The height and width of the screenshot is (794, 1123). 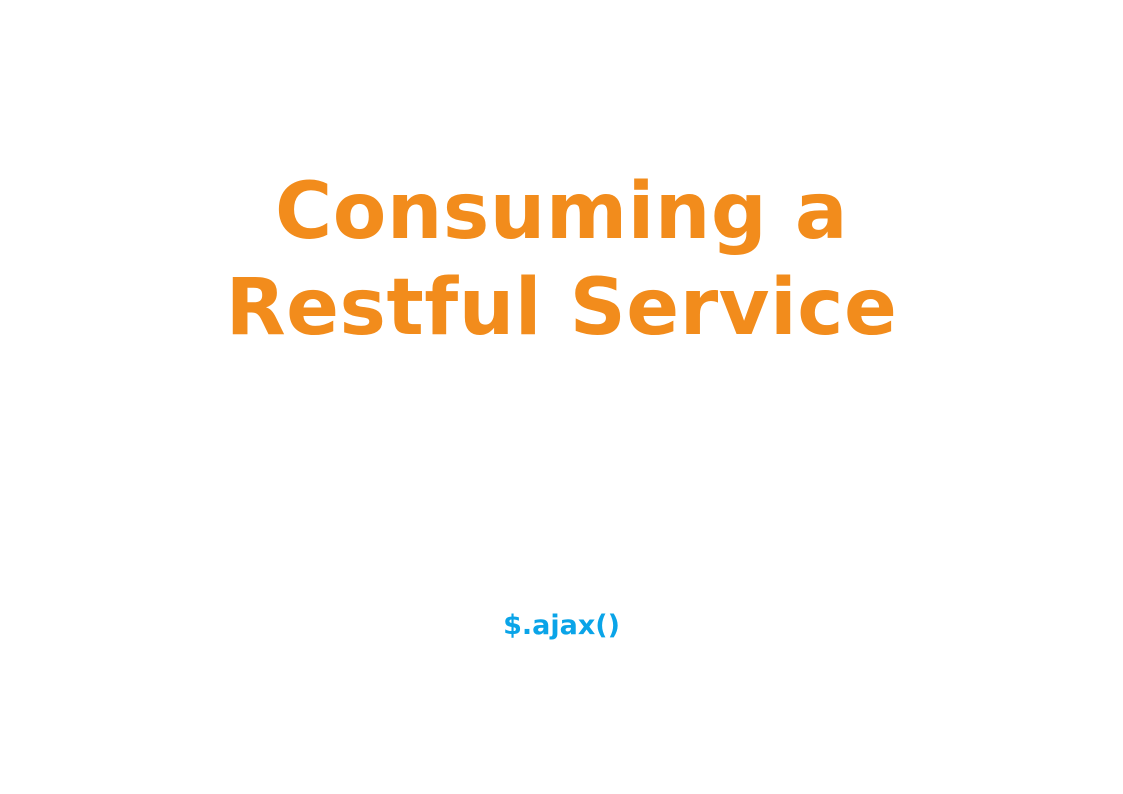 What do you see at coordinates (561, 212) in the screenshot?
I see `slide-title-line-1: Consuming a` at bounding box center [561, 212].